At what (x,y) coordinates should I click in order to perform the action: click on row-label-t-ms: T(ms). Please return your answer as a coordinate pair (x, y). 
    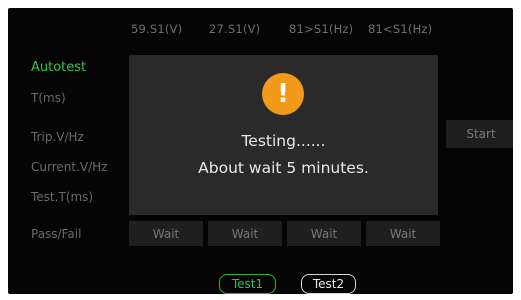
    Looking at the image, I should click on (48, 98).